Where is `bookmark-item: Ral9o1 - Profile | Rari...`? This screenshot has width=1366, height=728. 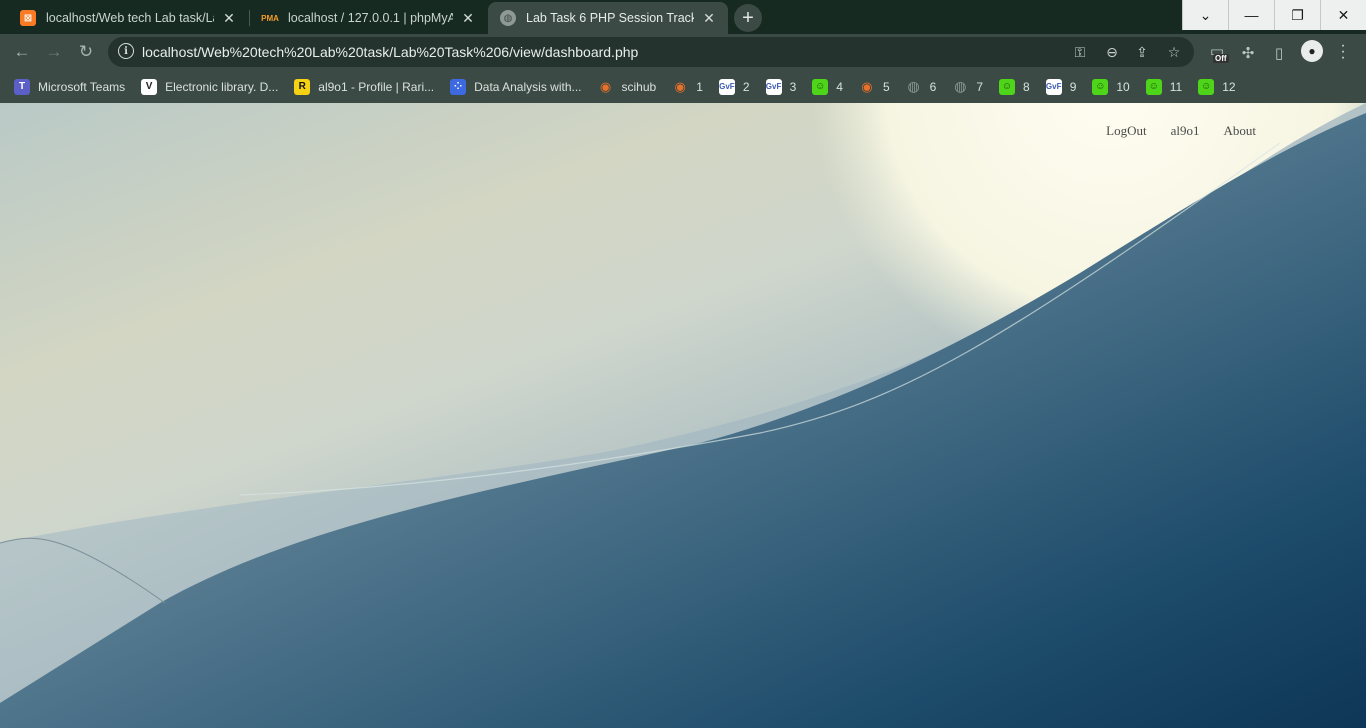
bookmark-item: Ral9o1 - Profile | Rari... is located at coordinates (364, 86).